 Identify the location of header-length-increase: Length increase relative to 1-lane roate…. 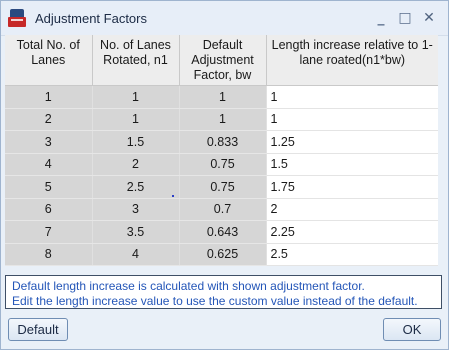
(352, 60).